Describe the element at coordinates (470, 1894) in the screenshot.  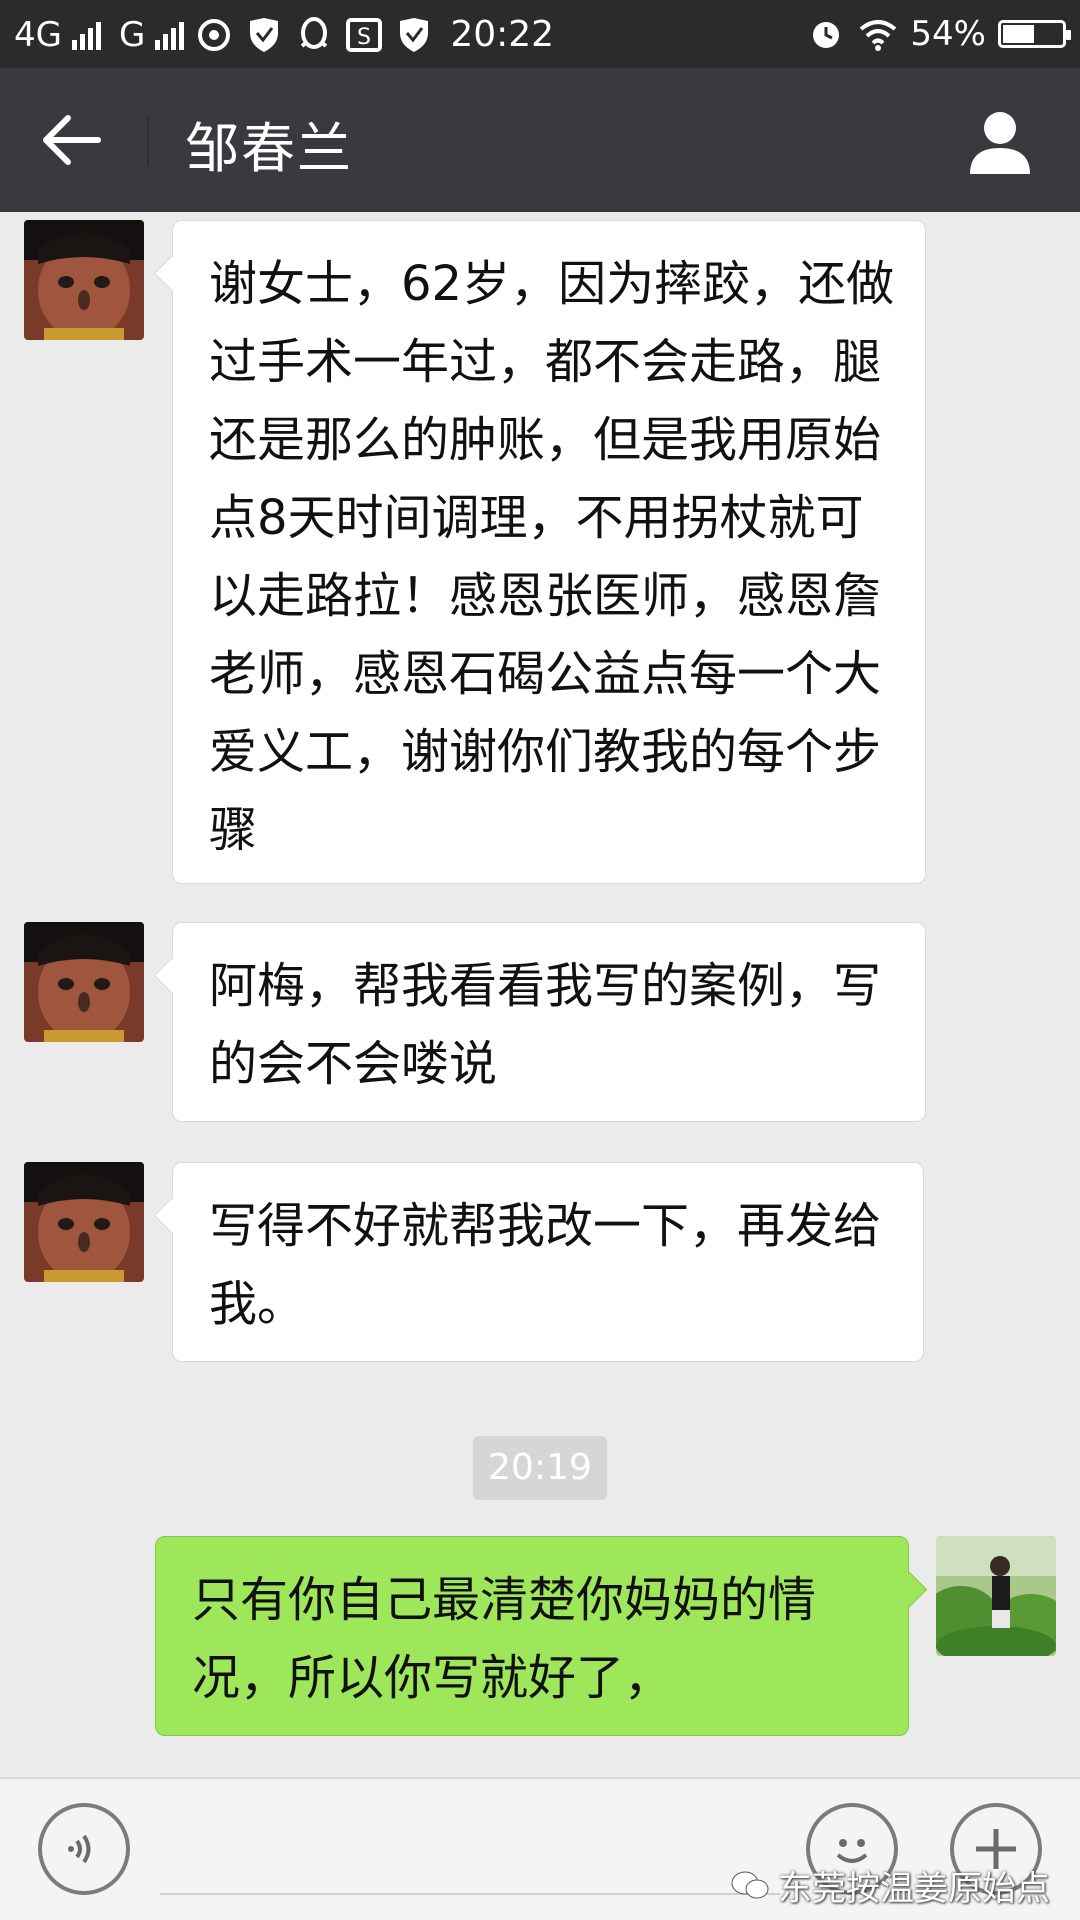
I see `message-input` at that location.